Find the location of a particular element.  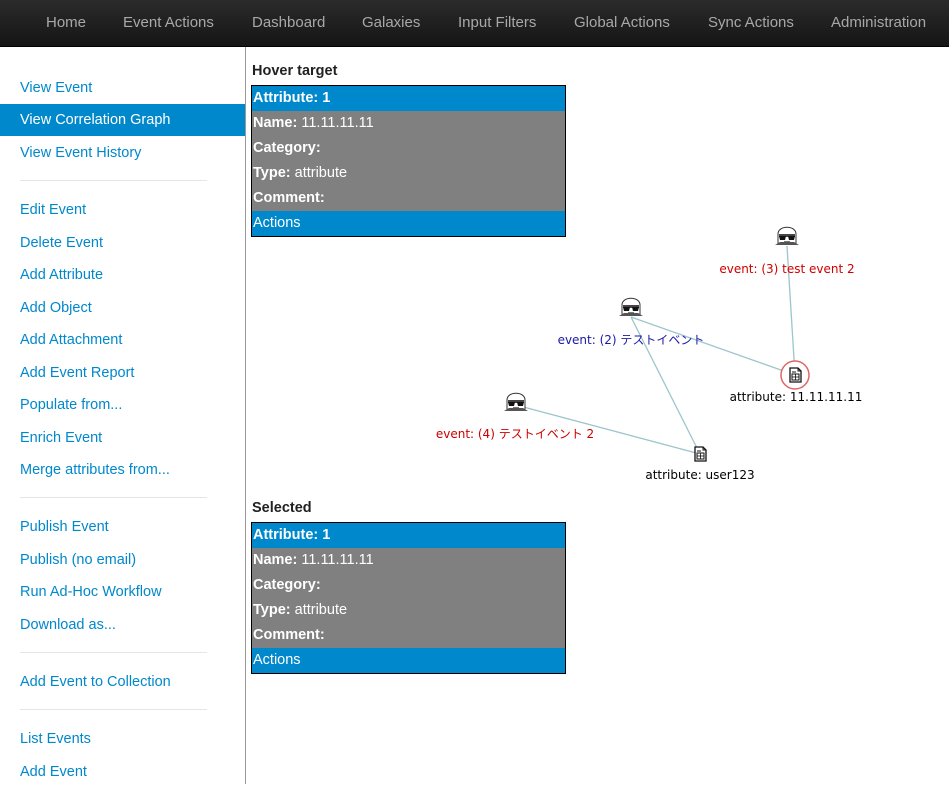

sidebar-item-delete-event: Delete Event is located at coordinates (122, 243).